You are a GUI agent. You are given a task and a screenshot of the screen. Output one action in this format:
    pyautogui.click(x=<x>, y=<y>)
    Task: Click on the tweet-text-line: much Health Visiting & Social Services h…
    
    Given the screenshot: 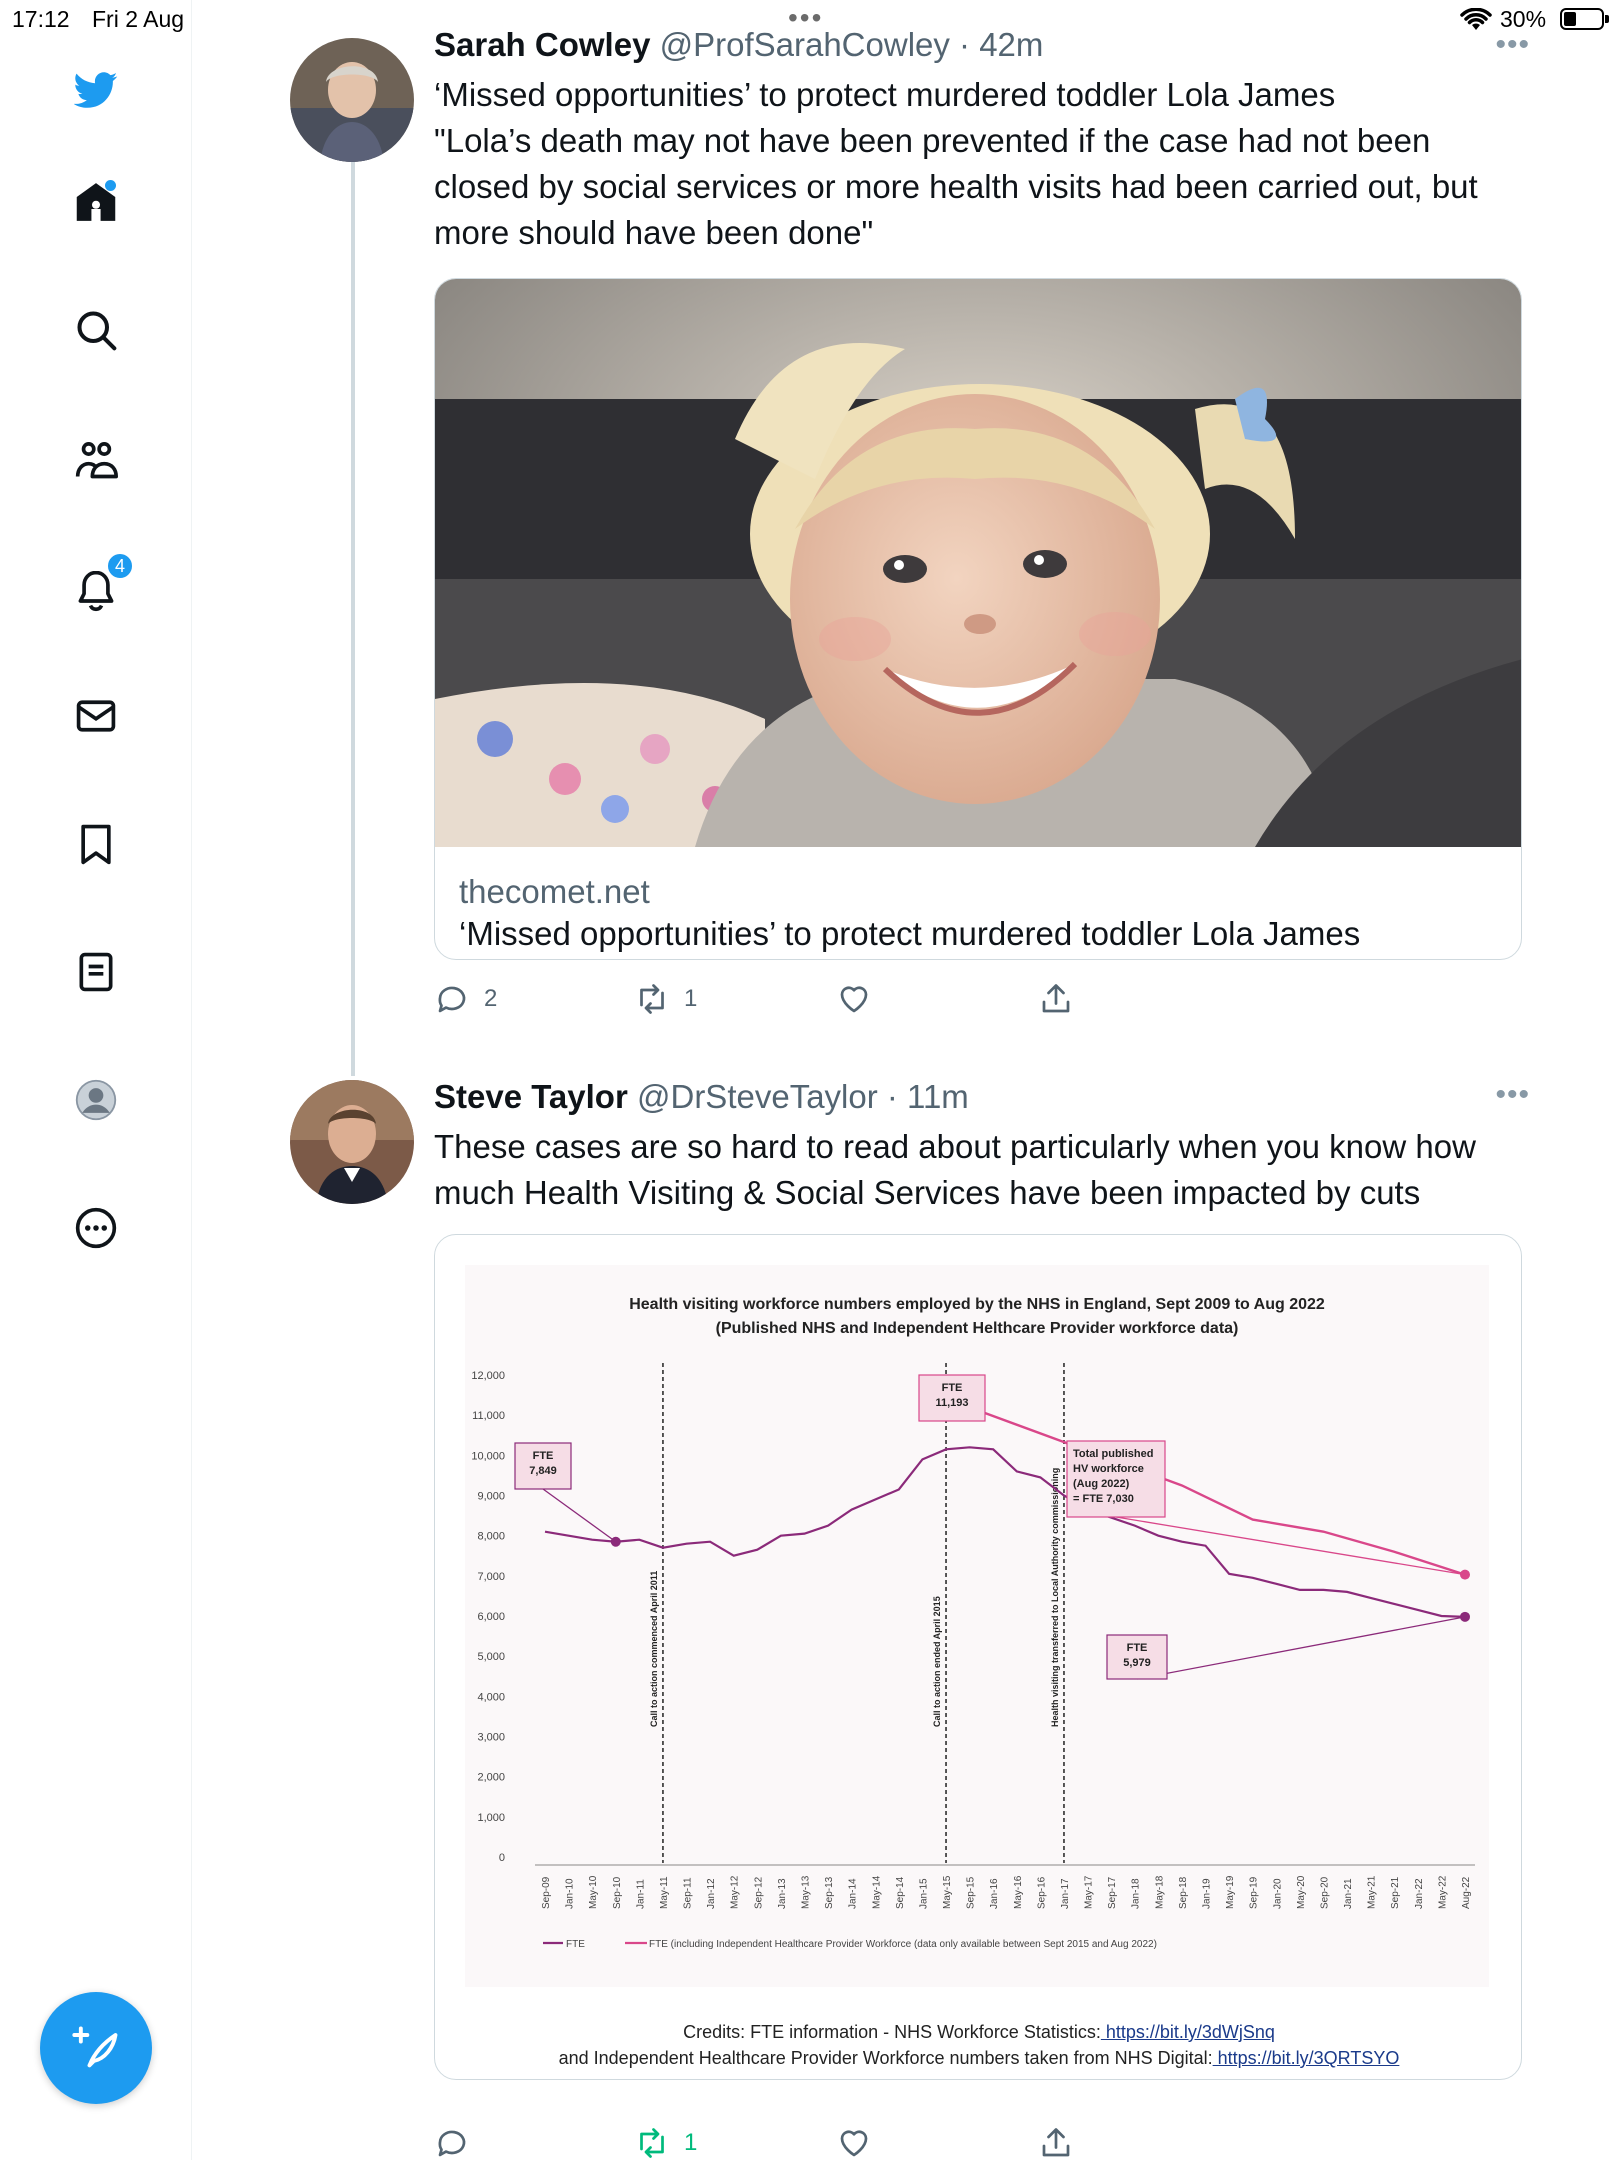 What is the action you would take?
    pyautogui.click(x=927, y=1192)
    